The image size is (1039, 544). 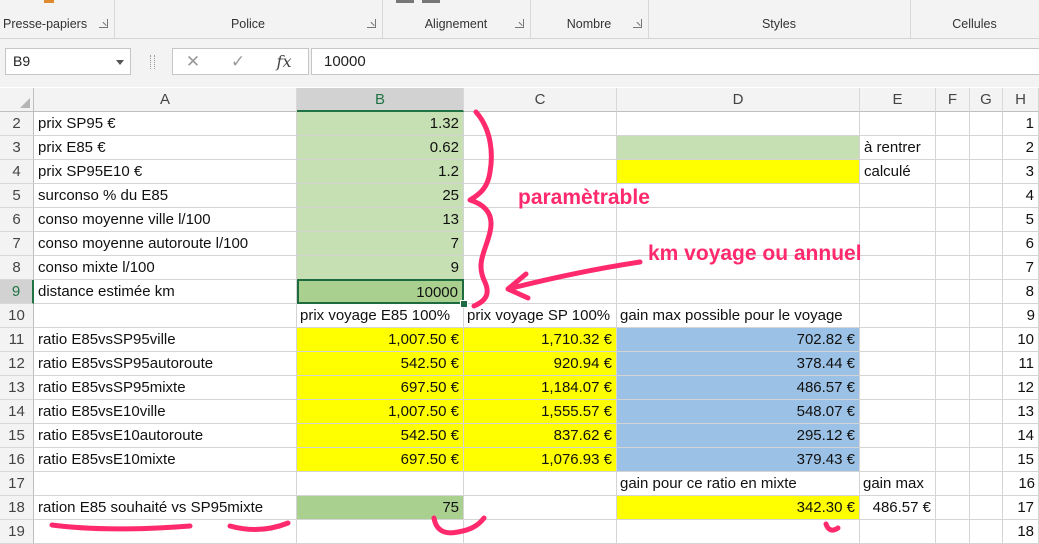 What do you see at coordinates (1021, 172) in the screenshot?
I see `cell-h4: 3` at bounding box center [1021, 172].